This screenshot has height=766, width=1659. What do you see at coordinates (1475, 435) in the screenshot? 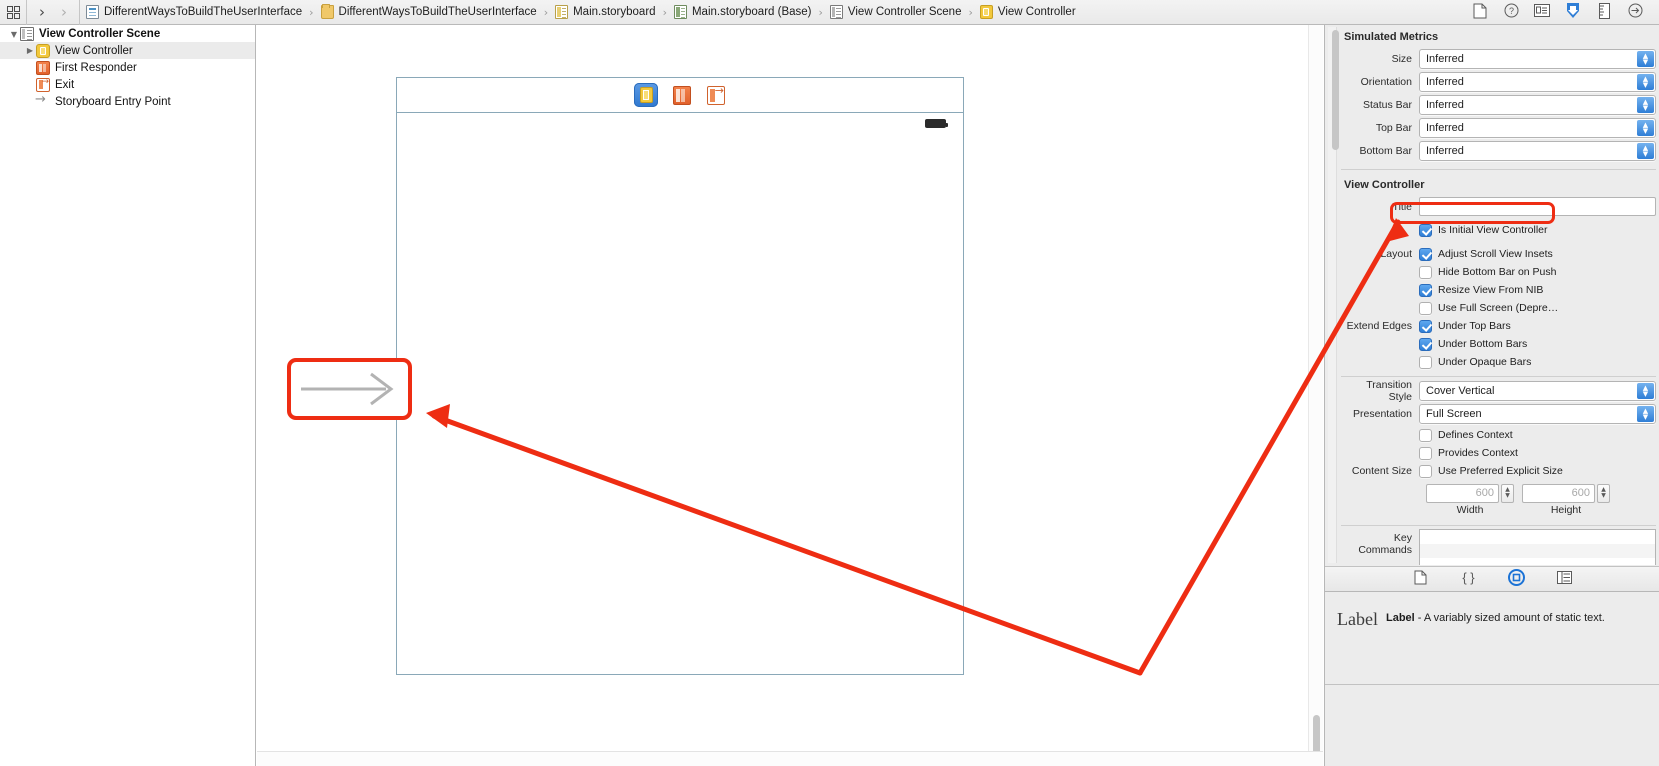
I see `defines-context-label: Defines Context` at bounding box center [1475, 435].